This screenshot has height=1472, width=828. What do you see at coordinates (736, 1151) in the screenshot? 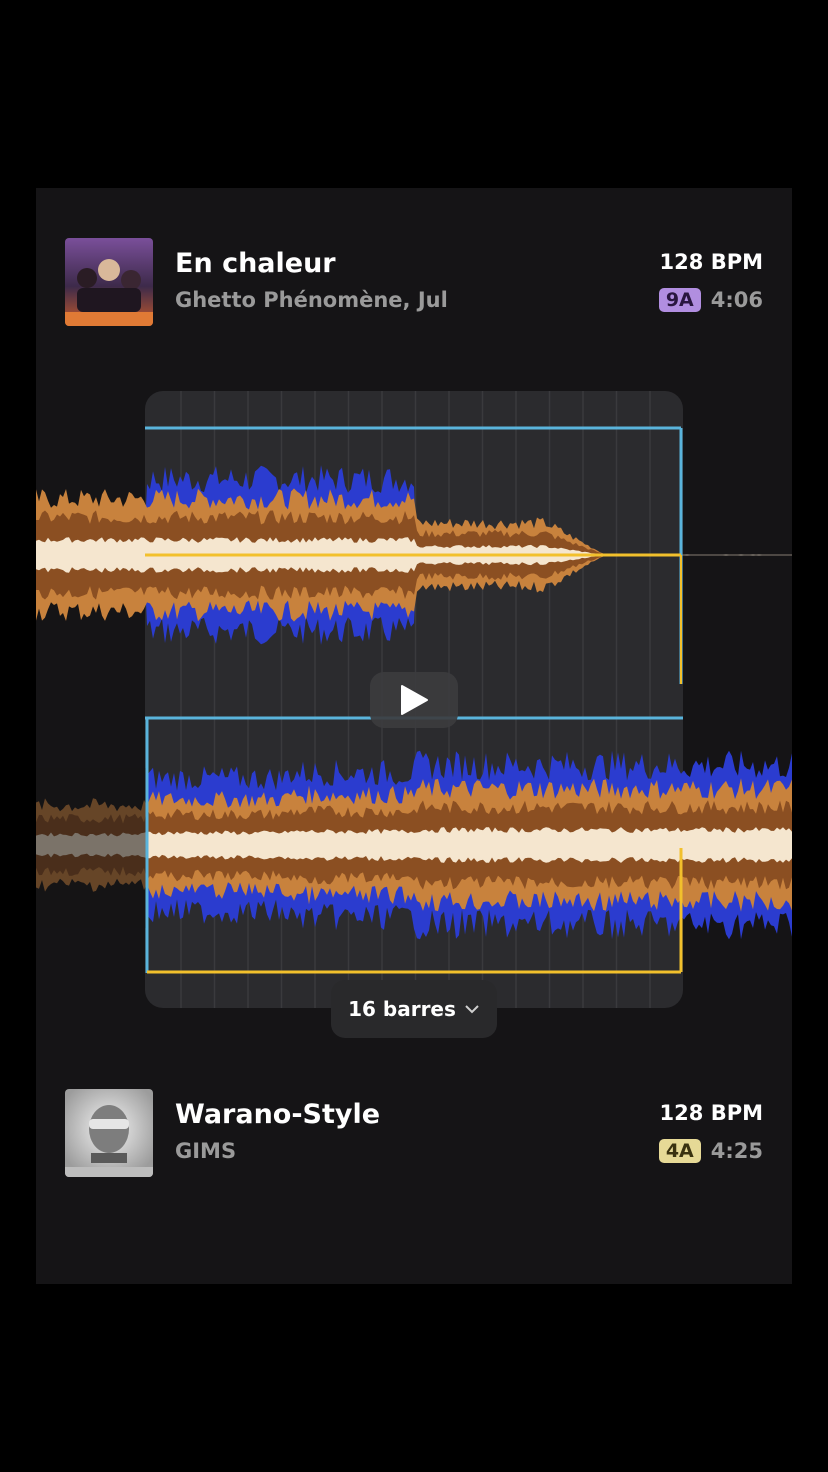
I see `track-duration-2: 4:25` at bounding box center [736, 1151].